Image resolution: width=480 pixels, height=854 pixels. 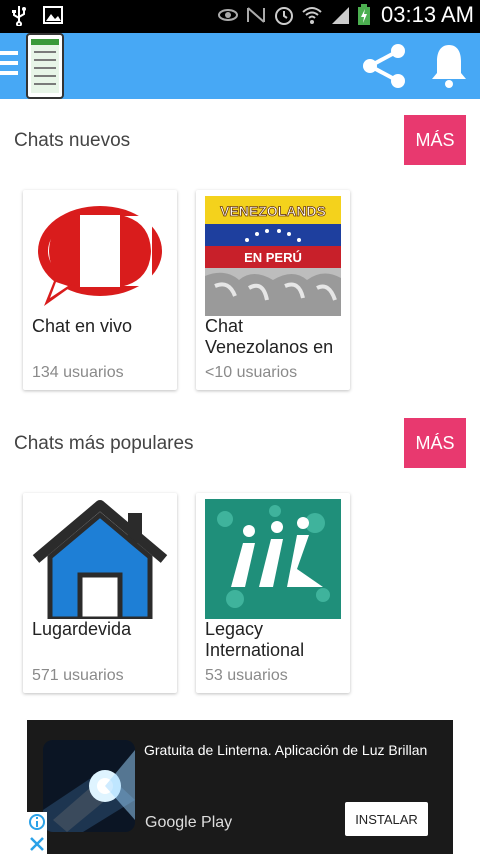 I want to click on nfc-icon, so click(x=256, y=15).